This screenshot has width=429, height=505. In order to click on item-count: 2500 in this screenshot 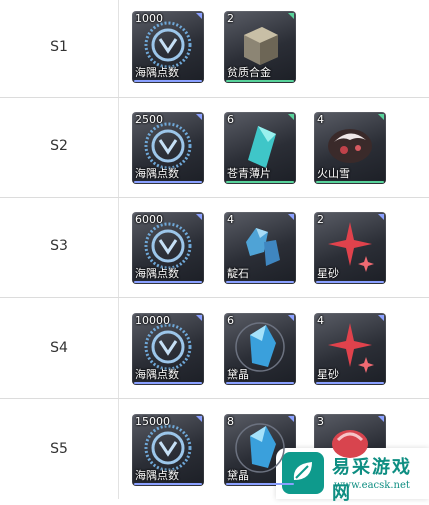, I will do `click(149, 119)`.